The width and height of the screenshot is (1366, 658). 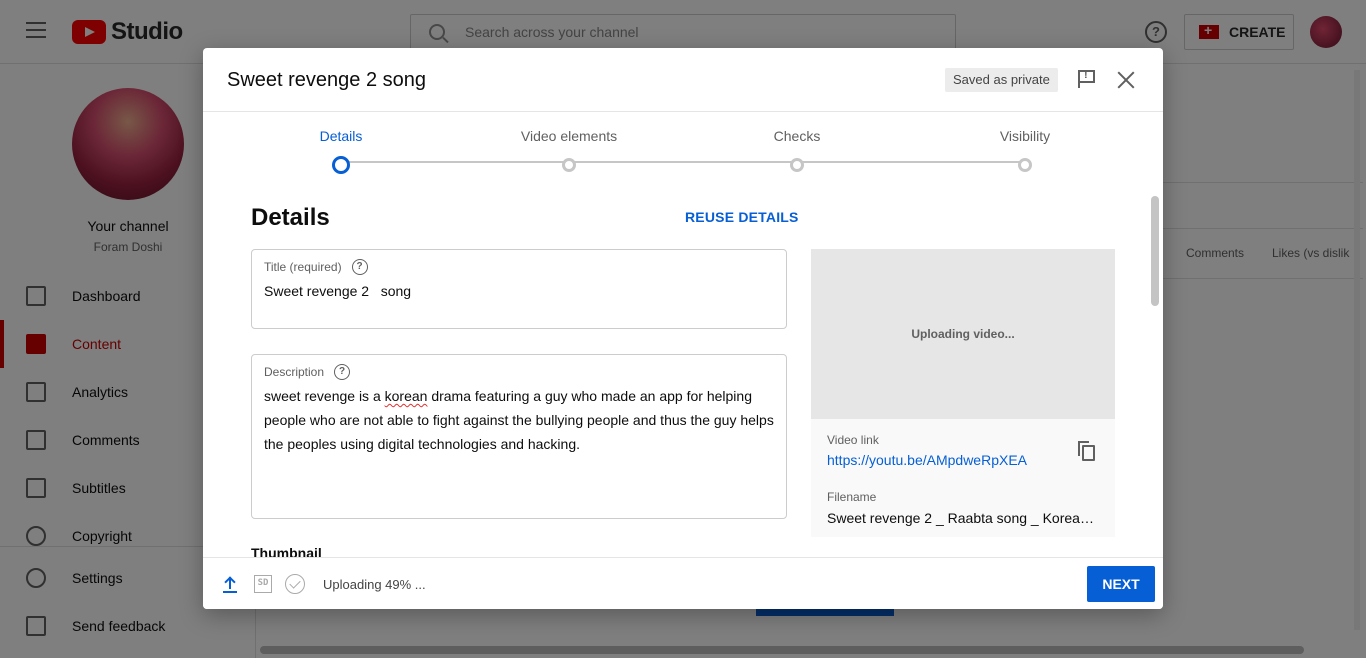 I want to click on thumbnail-heading: Thumbnail, so click(x=286, y=551).